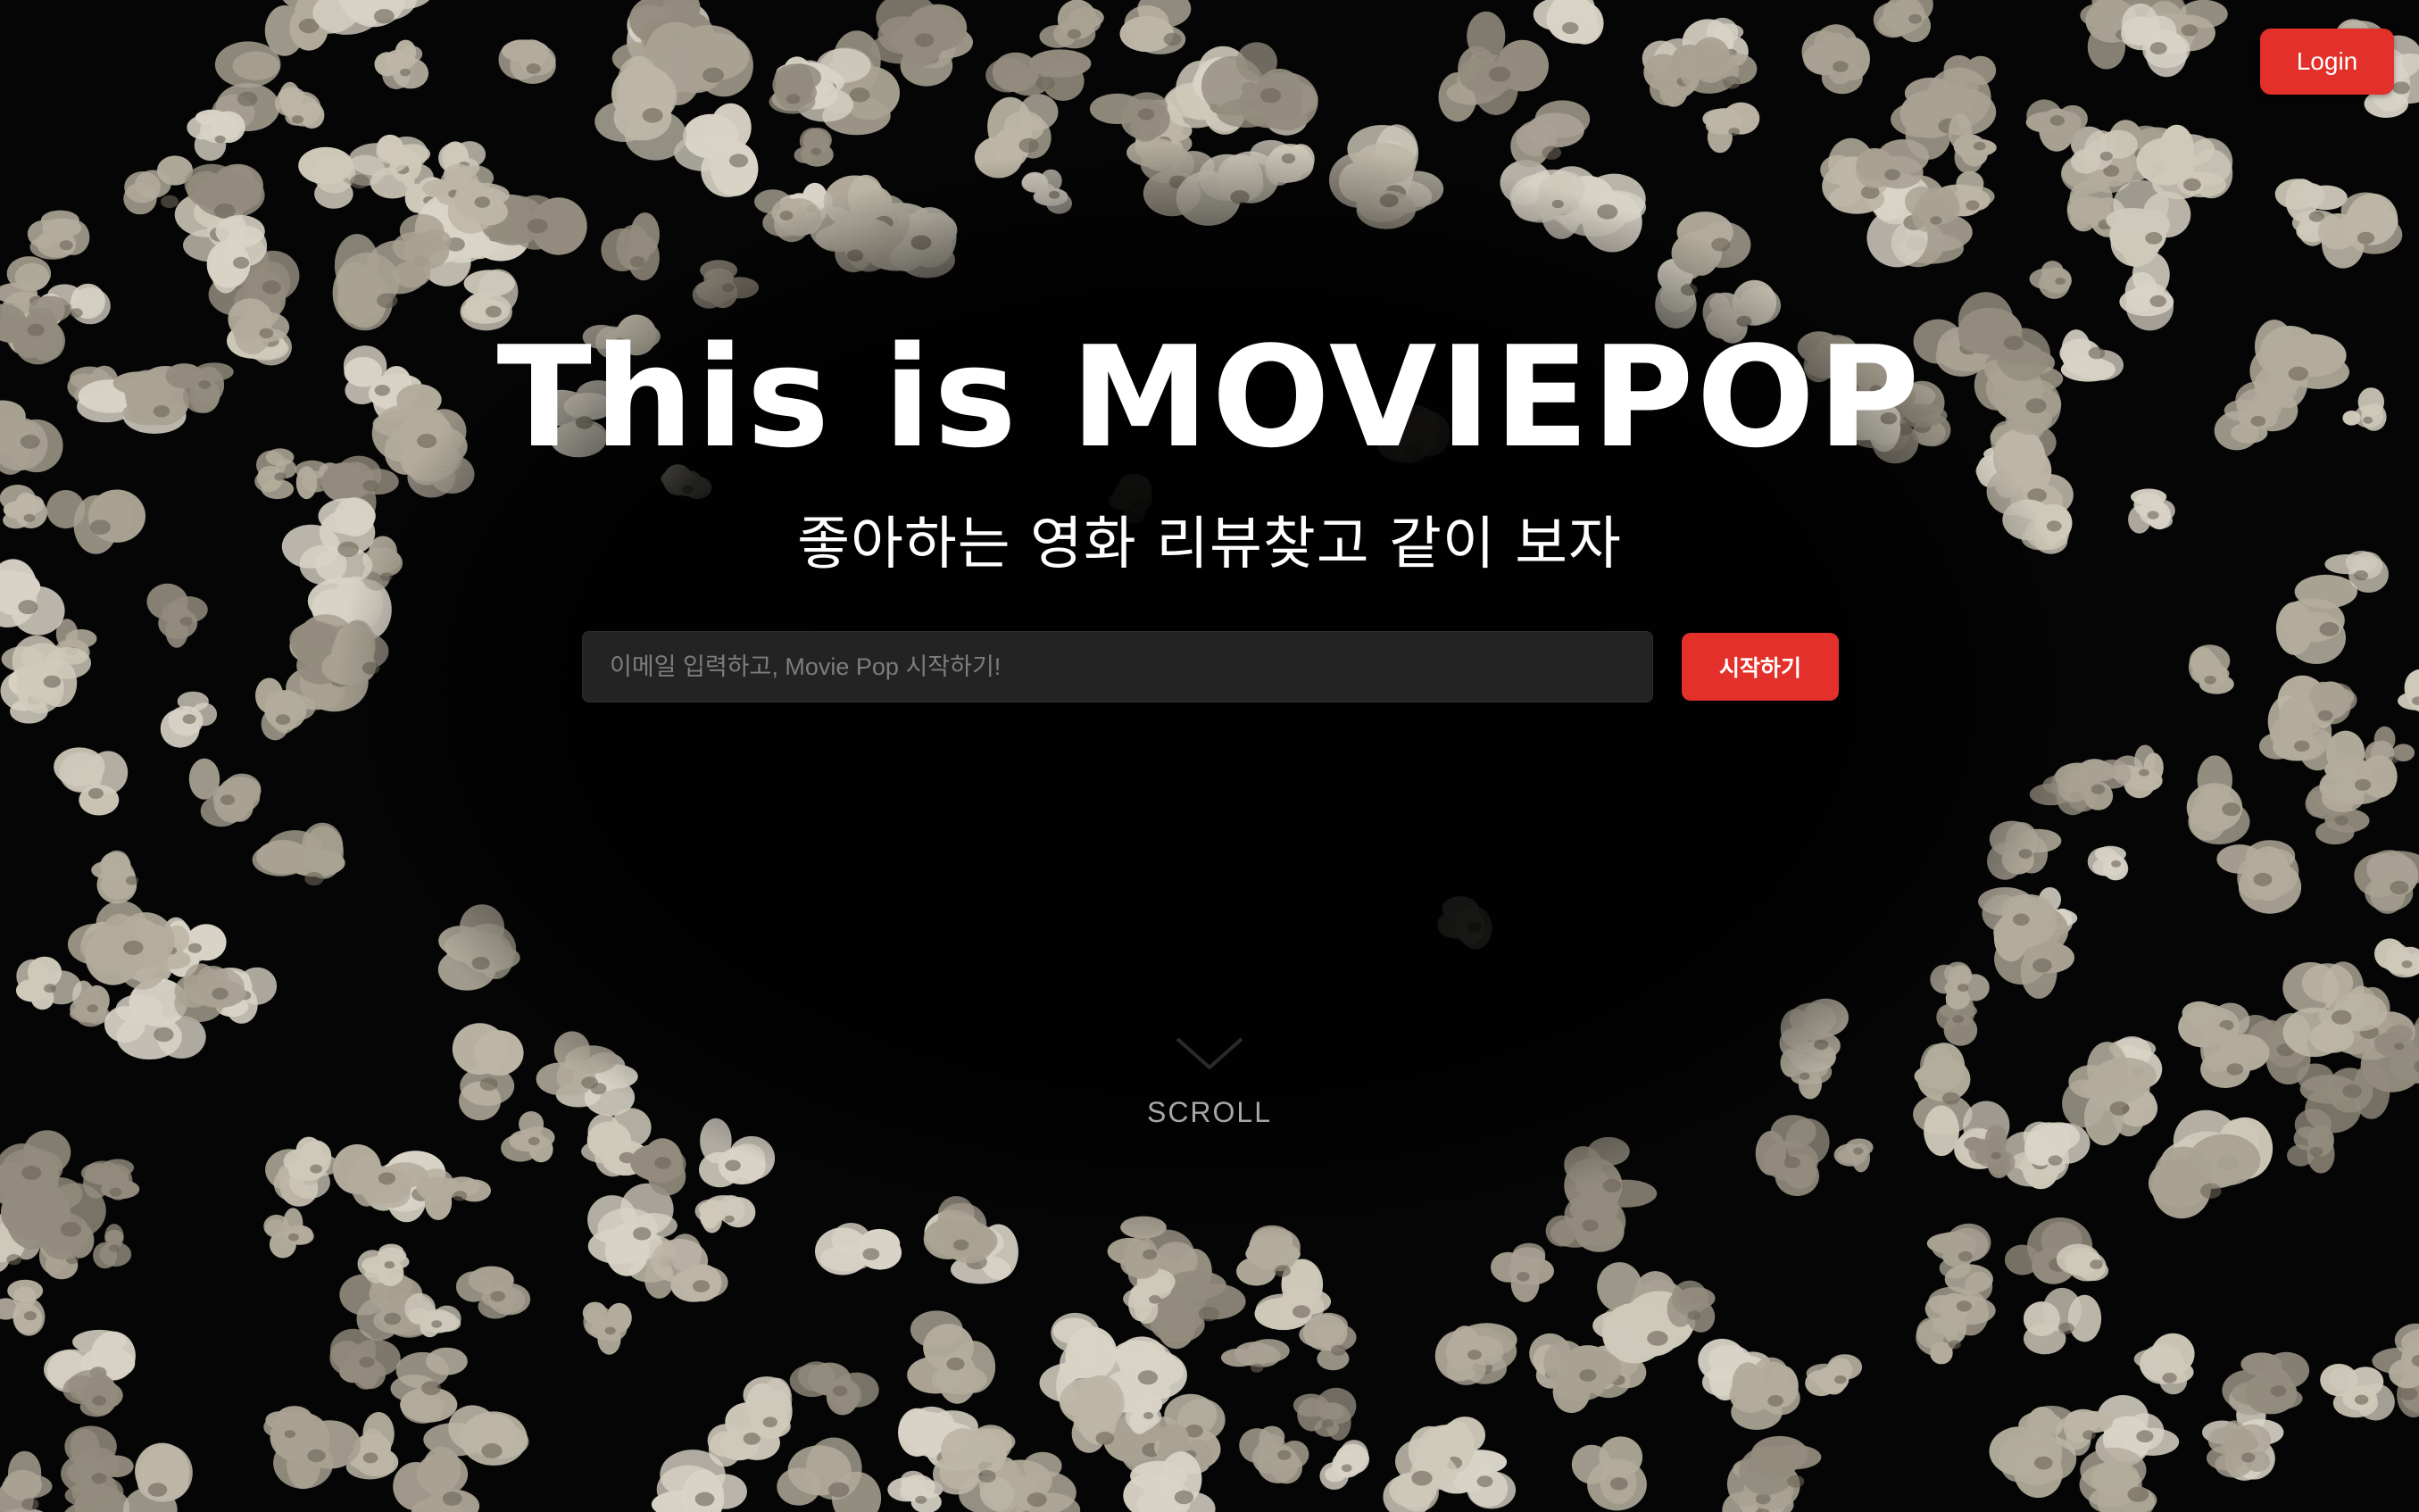 This screenshot has width=2419, height=1512. Describe the element at coordinates (2327, 62) in the screenshot. I see `login-button: Login` at that location.